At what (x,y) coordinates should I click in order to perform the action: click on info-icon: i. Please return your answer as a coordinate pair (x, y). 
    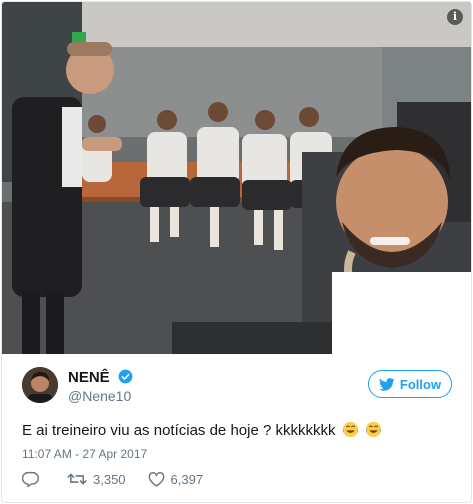
    Looking at the image, I should click on (455, 17).